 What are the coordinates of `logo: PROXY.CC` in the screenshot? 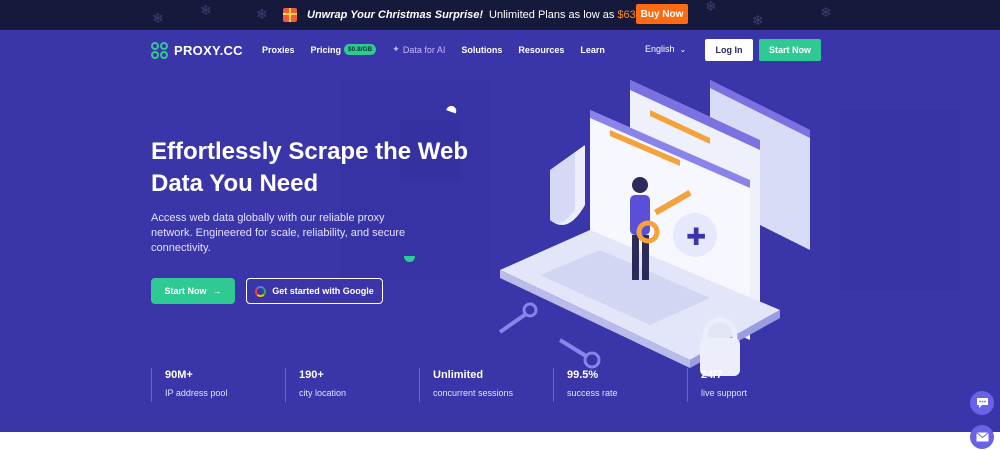 It's located at (197, 50).